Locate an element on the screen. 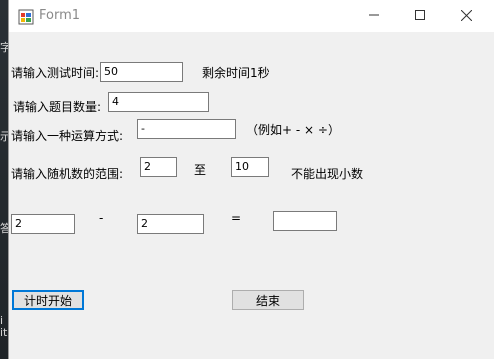  question-count-label: 请输入题目数量: is located at coordinates (57, 107).